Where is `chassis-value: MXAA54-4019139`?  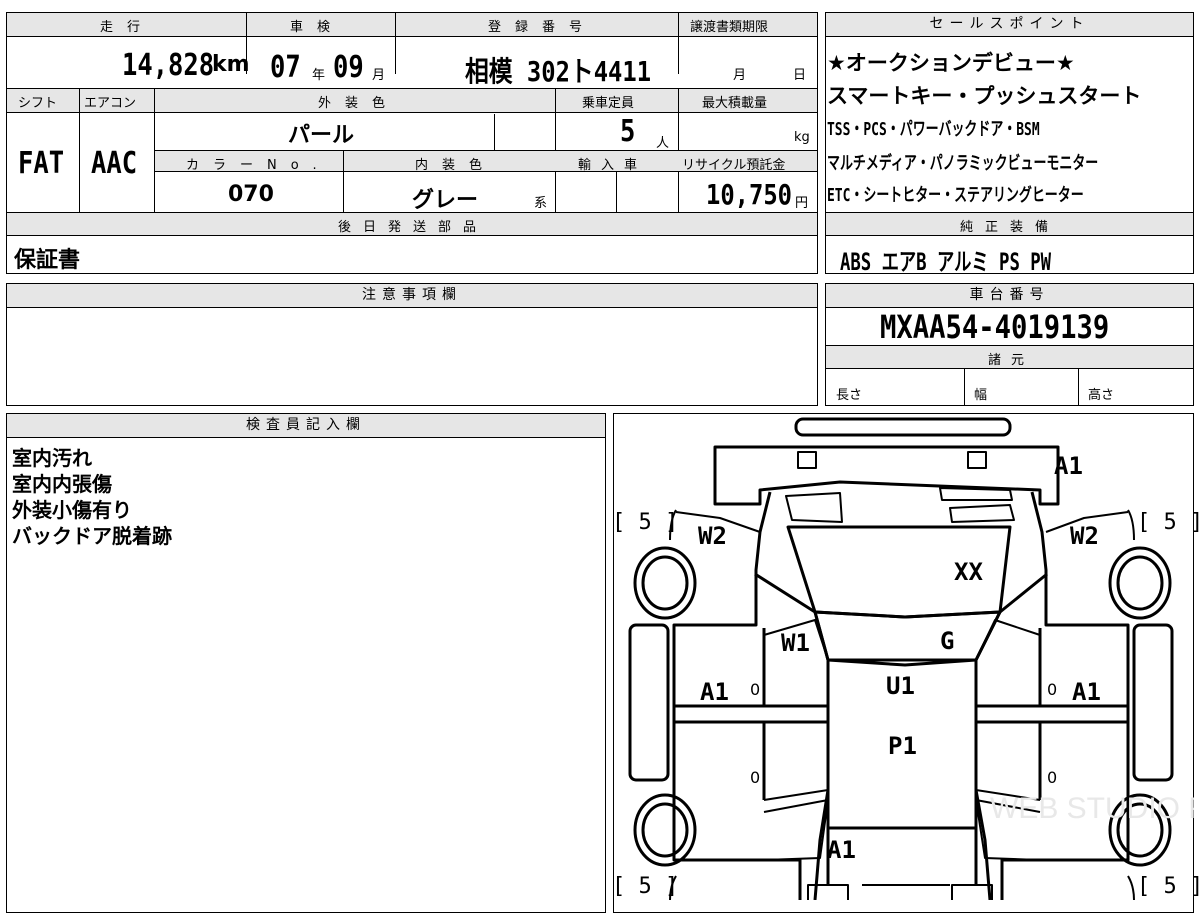
chassis-value: MXAA54-4019139 is located at coordinates (995, 327).